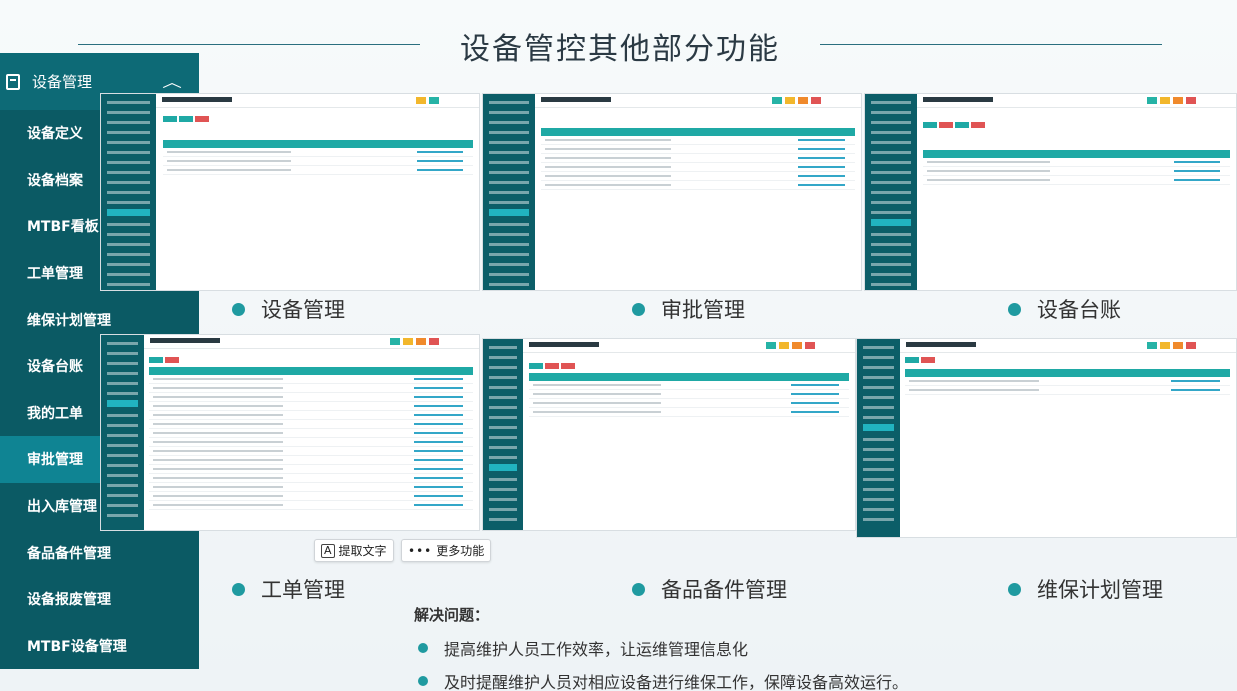  I want to click on module-label-text: 设备管理, so click(303, 310).